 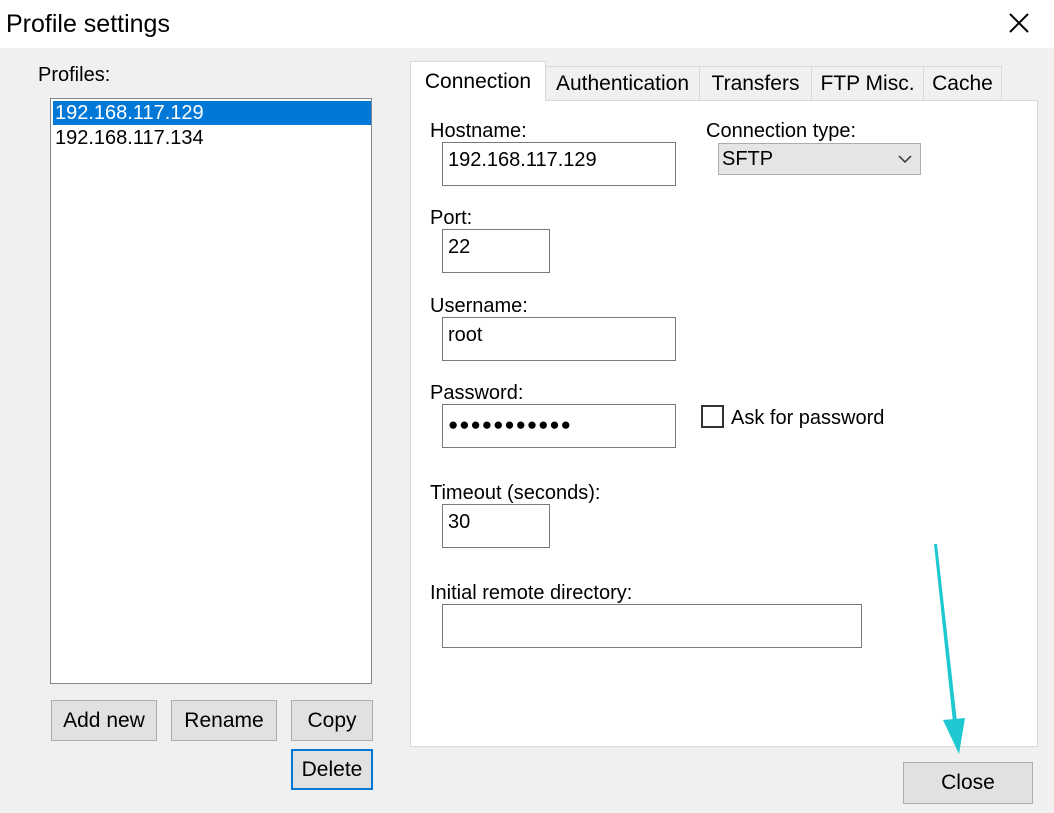 What do you see at coordinates (212, 138) in the screenshot?
I see `profile-item-2: 192.168.117.134` at bounding box center [212, 138].